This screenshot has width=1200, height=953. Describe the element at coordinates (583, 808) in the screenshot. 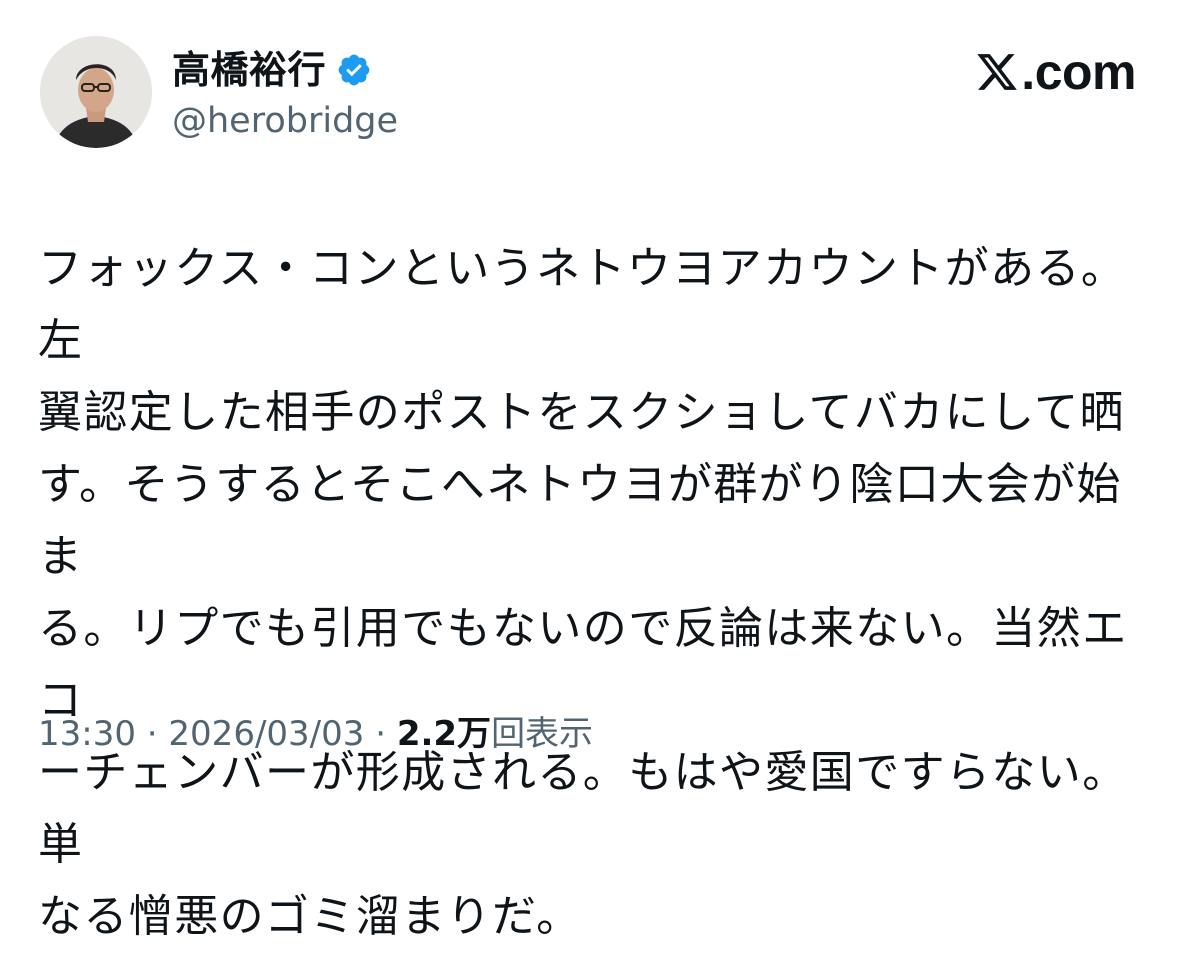

I see `post-line: ーチェンバーが形成される。もはや愛国ですらない。単` at that location.